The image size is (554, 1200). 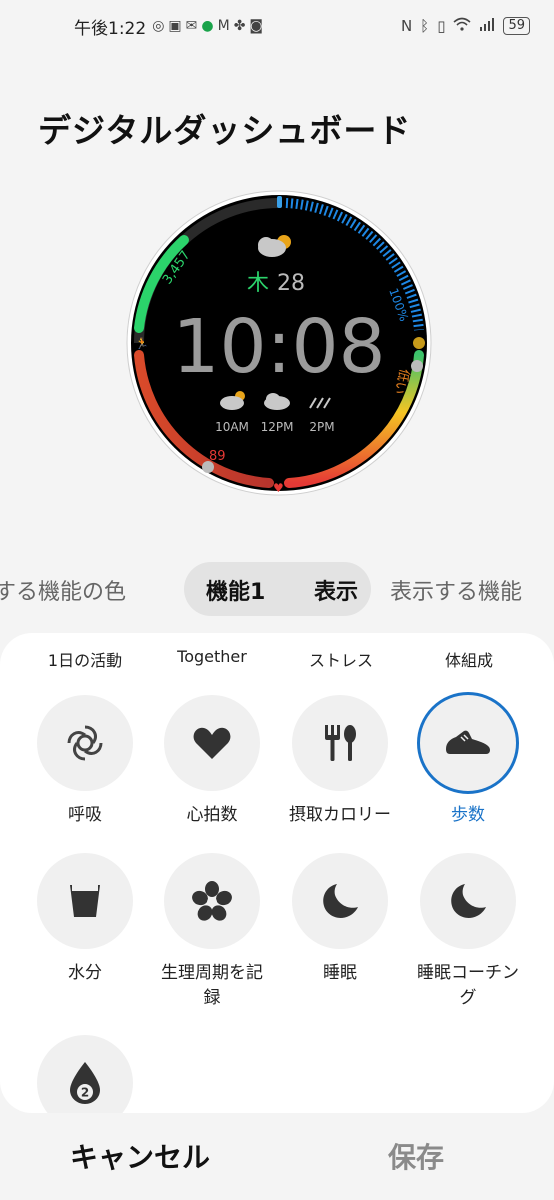 I want to click on category-body-composition: 体組成, so click(x=469, y=659).